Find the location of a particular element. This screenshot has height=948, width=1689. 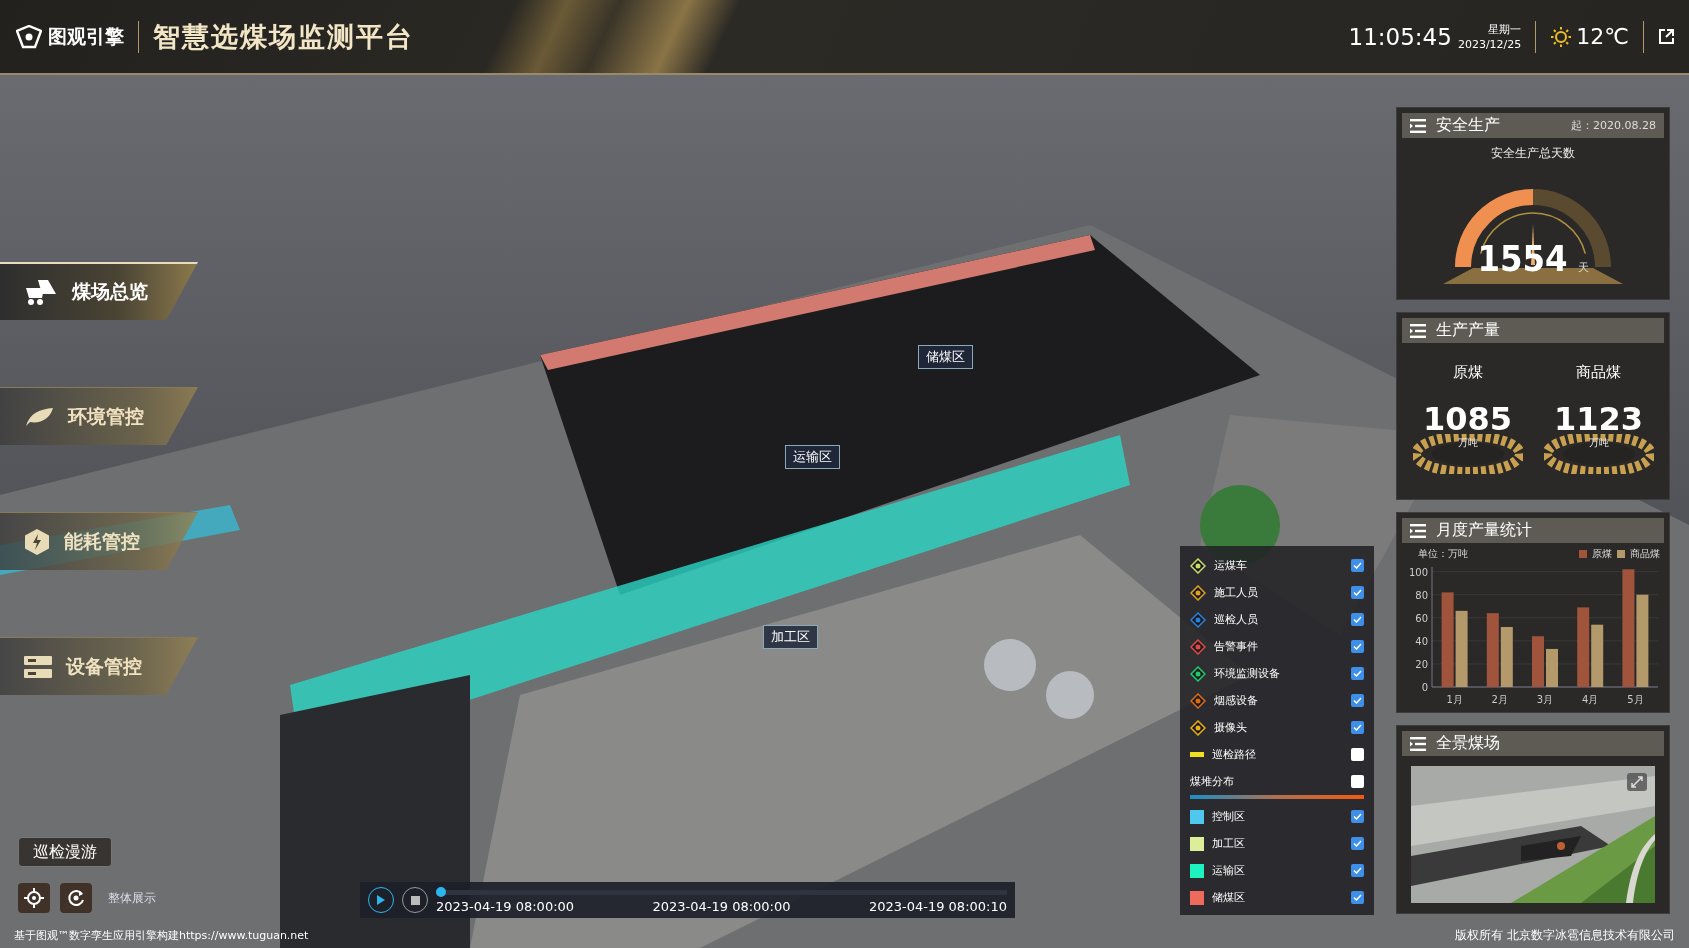

clock-time: 11:05:45 is located at coordinates (1400, 36).